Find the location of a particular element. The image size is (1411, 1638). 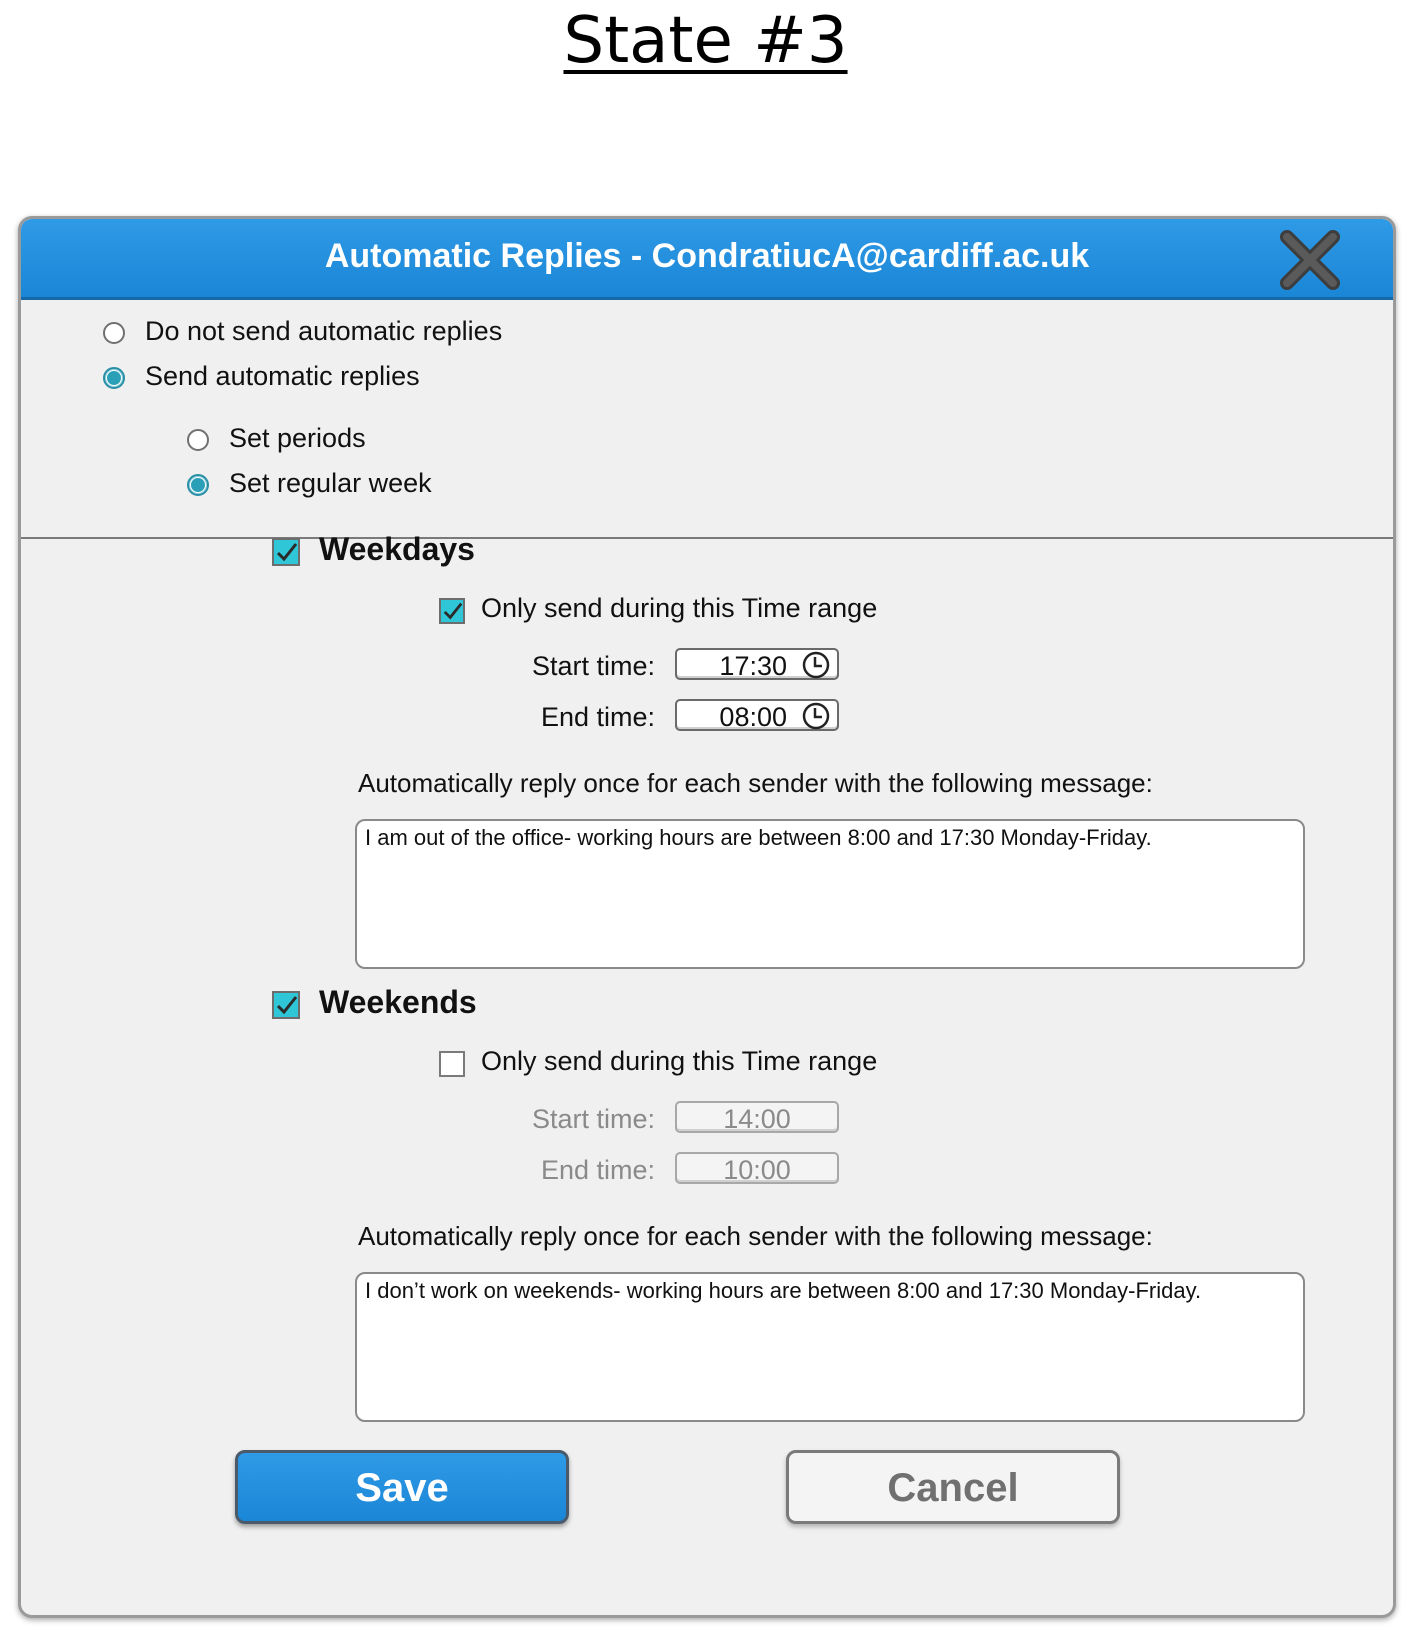

radio-do-not-send-label: Do not send automatic replies is located at coordinates (324, 331).